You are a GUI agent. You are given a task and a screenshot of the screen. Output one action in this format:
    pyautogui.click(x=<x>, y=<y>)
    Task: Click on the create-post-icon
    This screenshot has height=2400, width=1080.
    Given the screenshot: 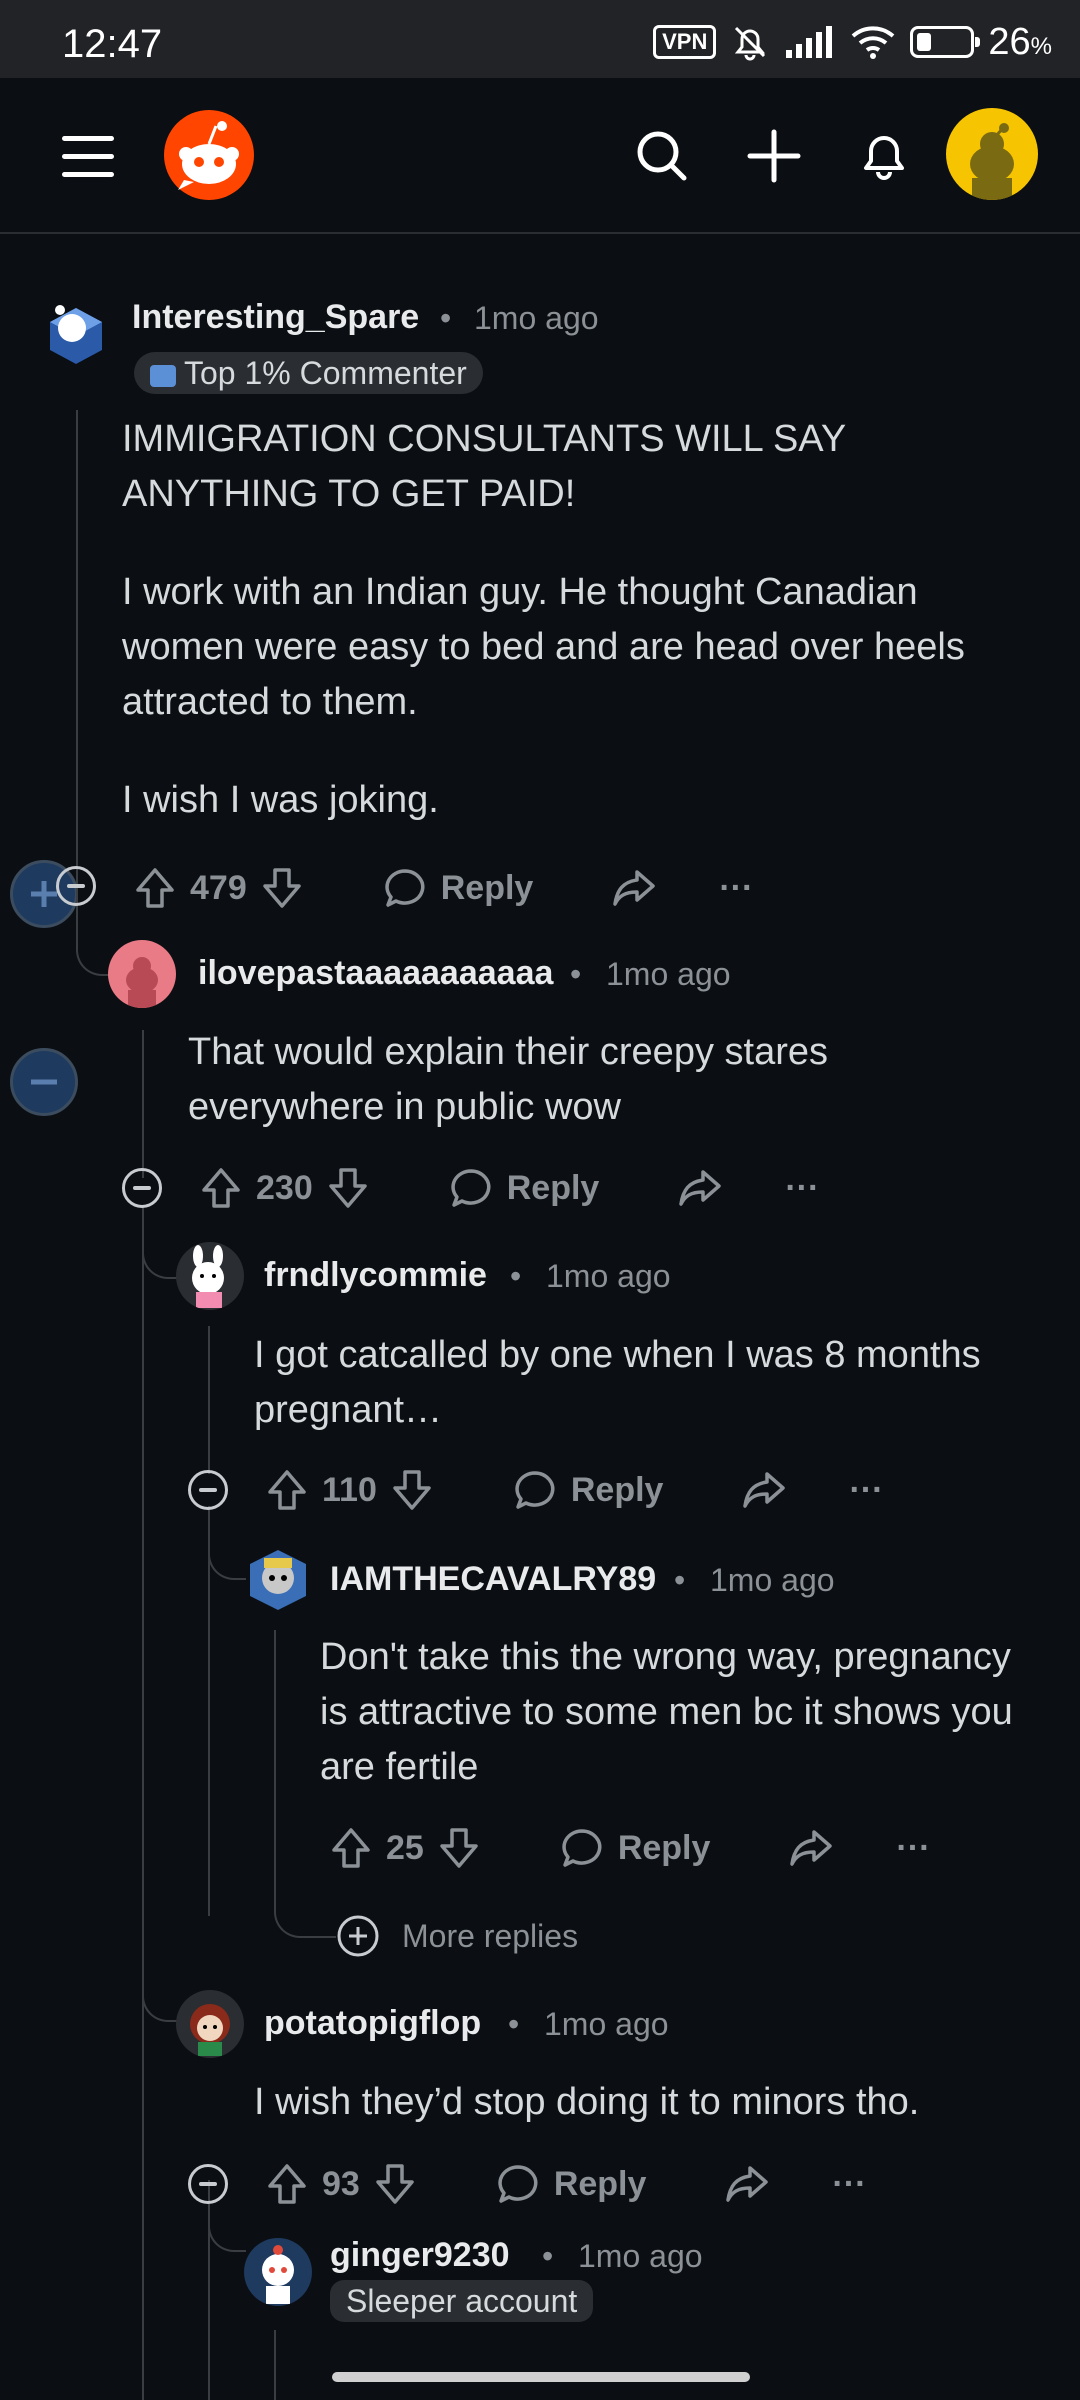 What is the action you would take?
    pyautogui.click(x=774, y=156)
    